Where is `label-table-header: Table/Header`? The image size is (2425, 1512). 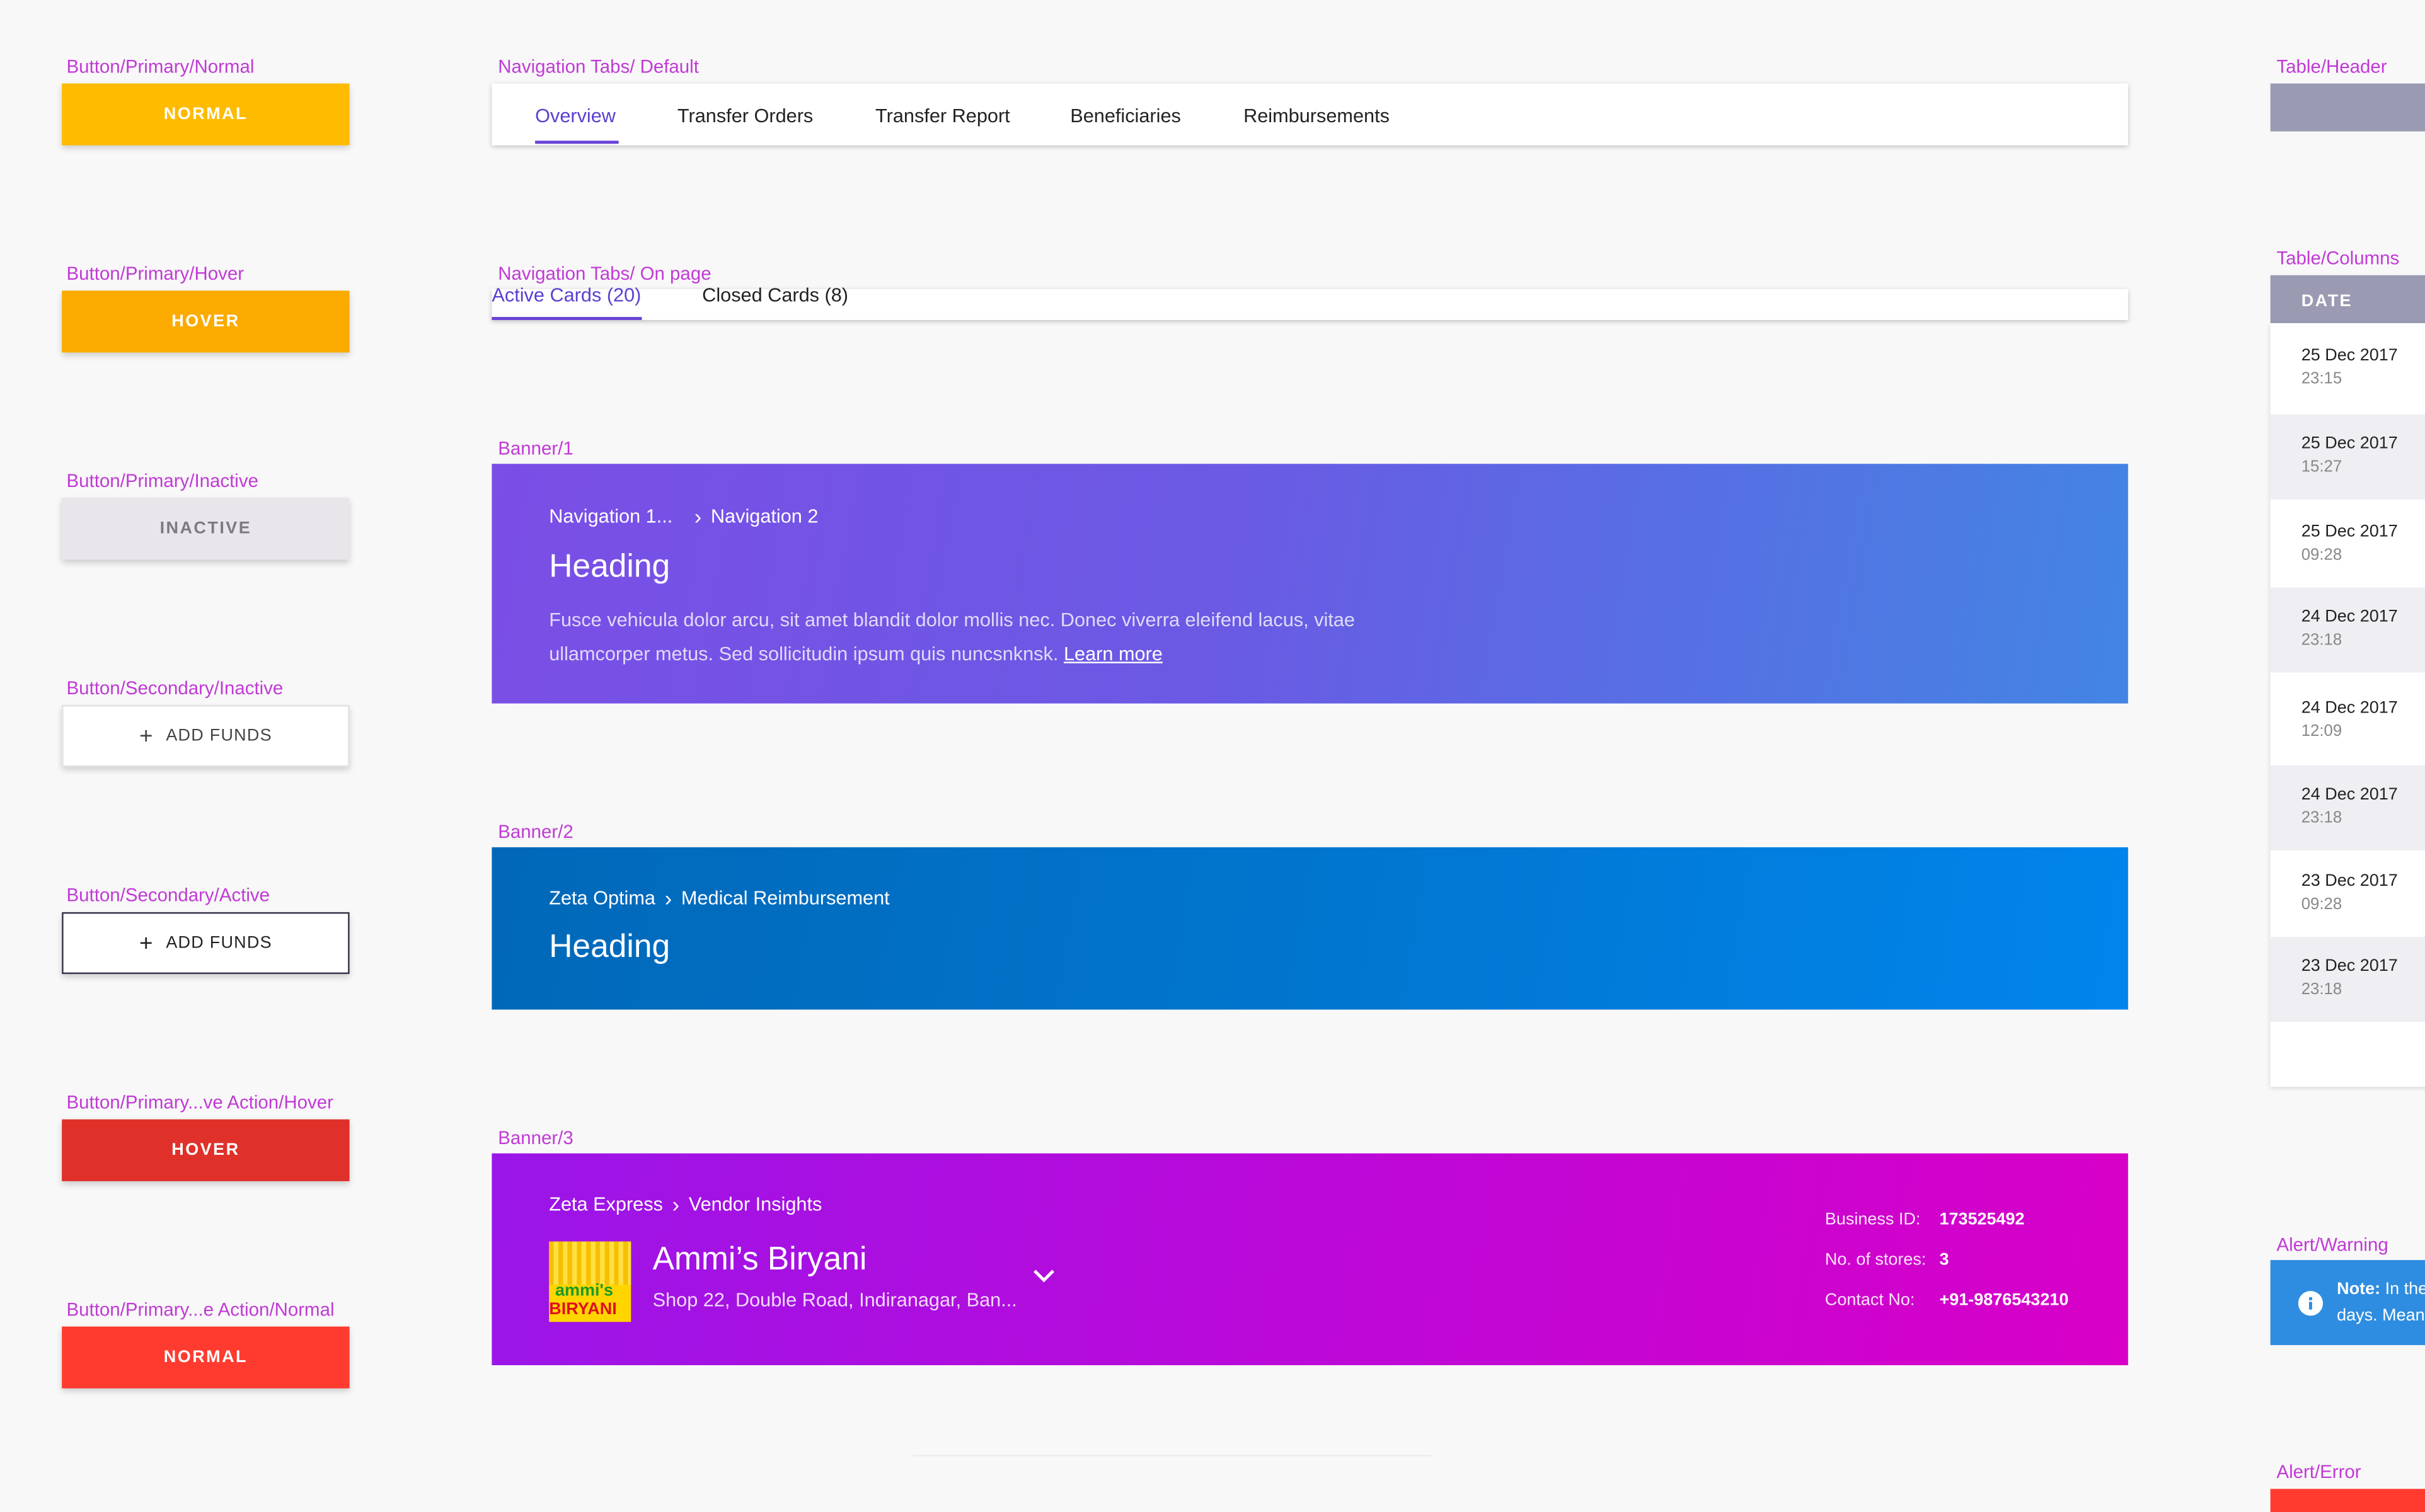
label-table-header: Table/Header is located at coordinates (2331, 66).